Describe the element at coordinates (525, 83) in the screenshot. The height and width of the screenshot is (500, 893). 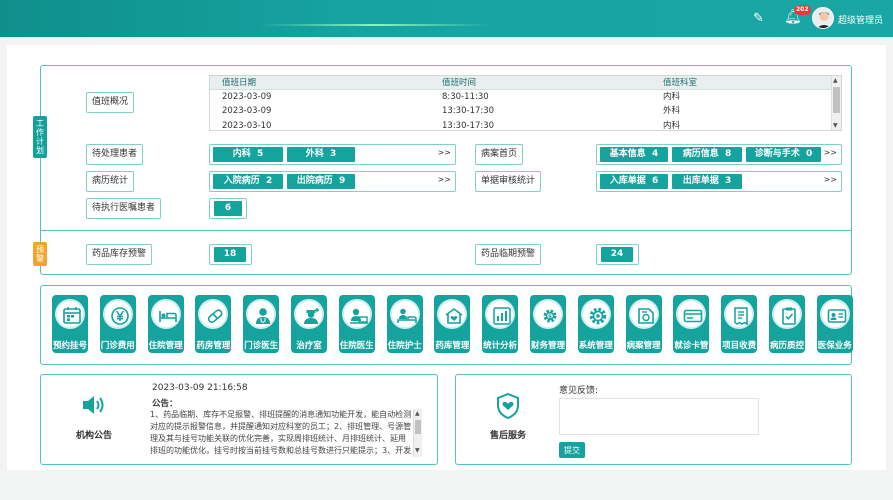
I see `table-header: 值班日期 值班时间 值班科室` at that location.